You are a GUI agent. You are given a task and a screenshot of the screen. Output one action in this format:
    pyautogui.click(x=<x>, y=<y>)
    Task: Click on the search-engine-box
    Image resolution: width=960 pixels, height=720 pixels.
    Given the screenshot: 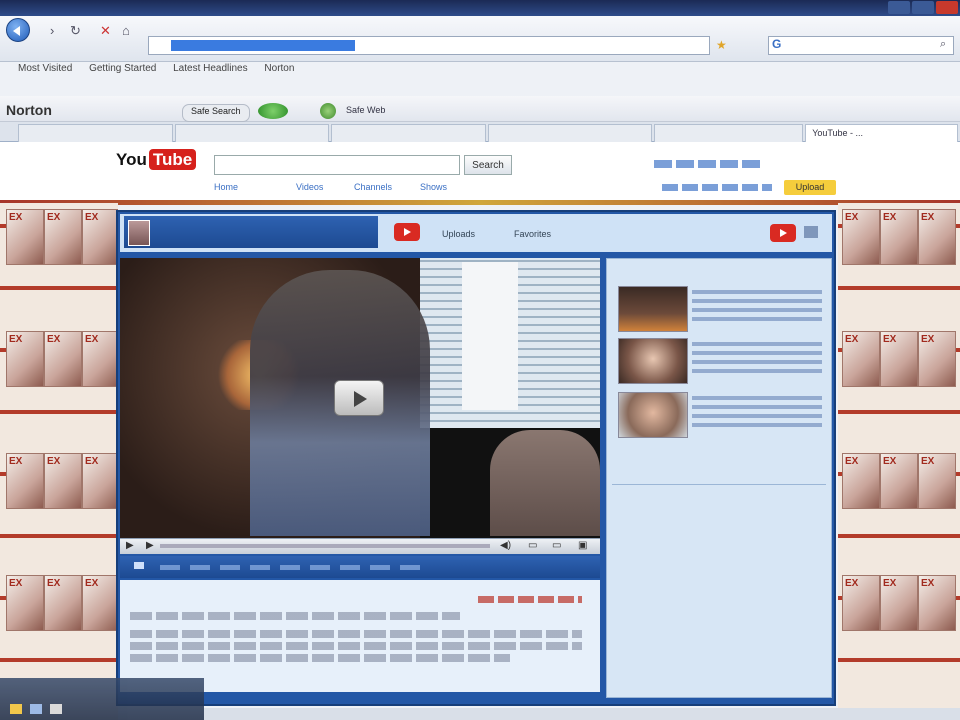 What is the action you would take?
    pyautogui.click(x=861, y=45)
    